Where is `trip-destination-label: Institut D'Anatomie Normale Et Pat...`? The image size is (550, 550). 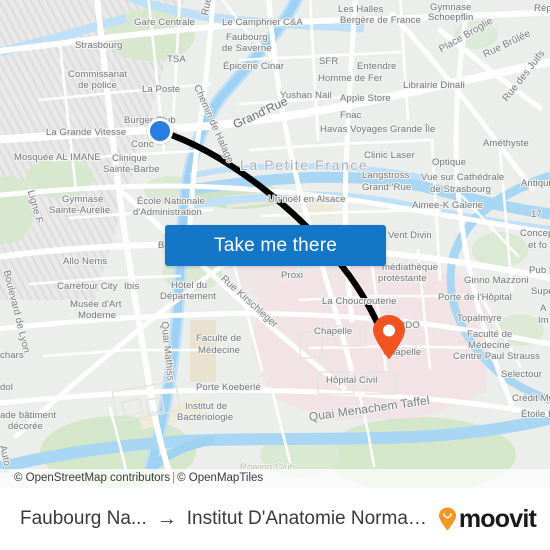 trip-destination-label: Institut D'Anatomie Normale Et Pat... is located at coordinates (308, 519).